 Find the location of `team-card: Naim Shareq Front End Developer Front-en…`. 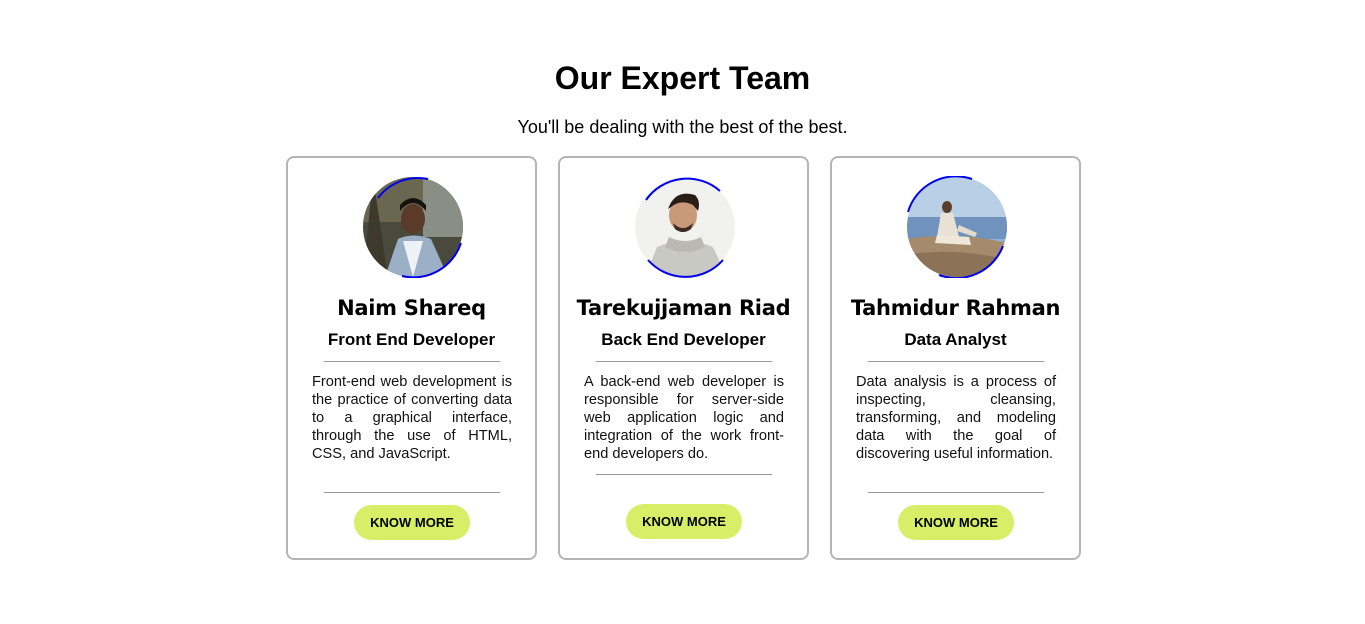

team-card: Naim Shareq Front End Developer Front-en… is located at coordinates (411, 358).